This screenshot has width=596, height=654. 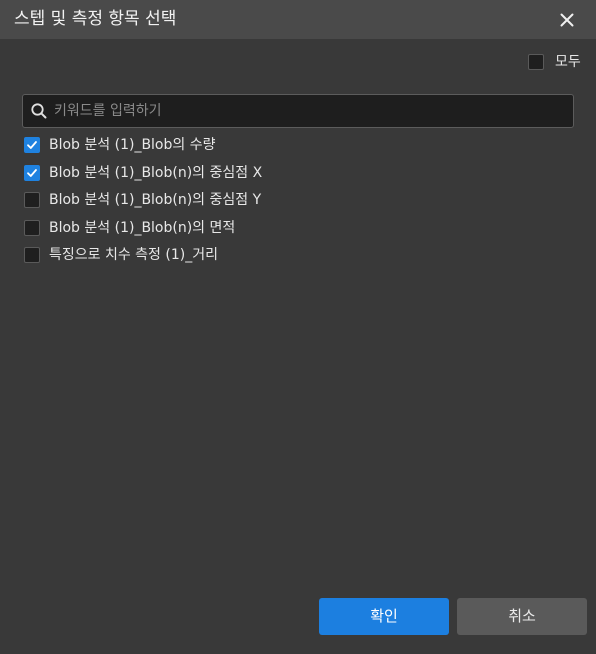 What do you see at coordinates (298, 19) in the screenshot?
I see `title-bar: 스텝 및 측정 항목 선택` at bounding box center [298, 19].